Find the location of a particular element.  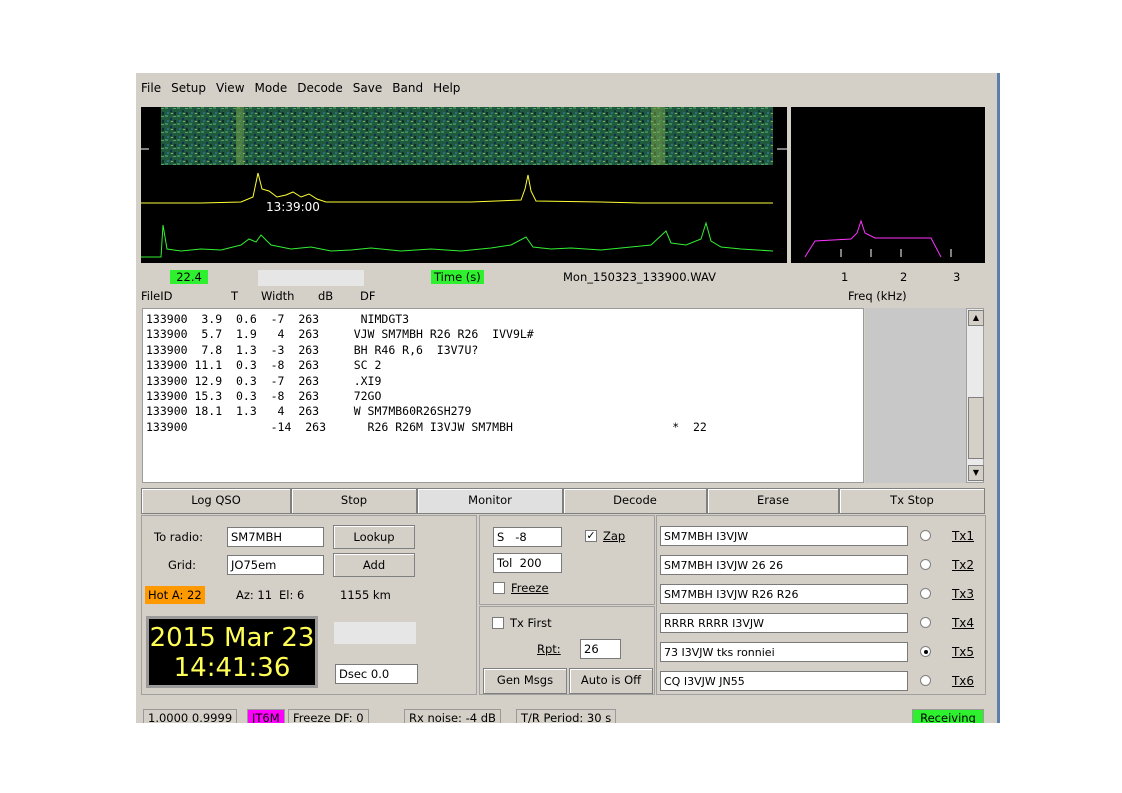

decode-button: Decode is located at coordinates (635, 501).